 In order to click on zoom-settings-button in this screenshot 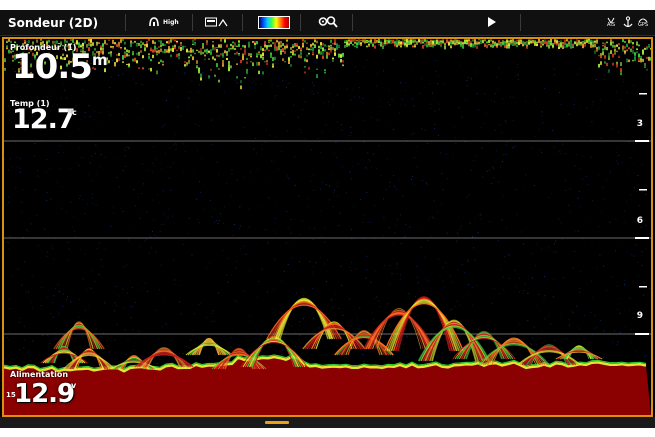, I will do `click(328, 22)`.